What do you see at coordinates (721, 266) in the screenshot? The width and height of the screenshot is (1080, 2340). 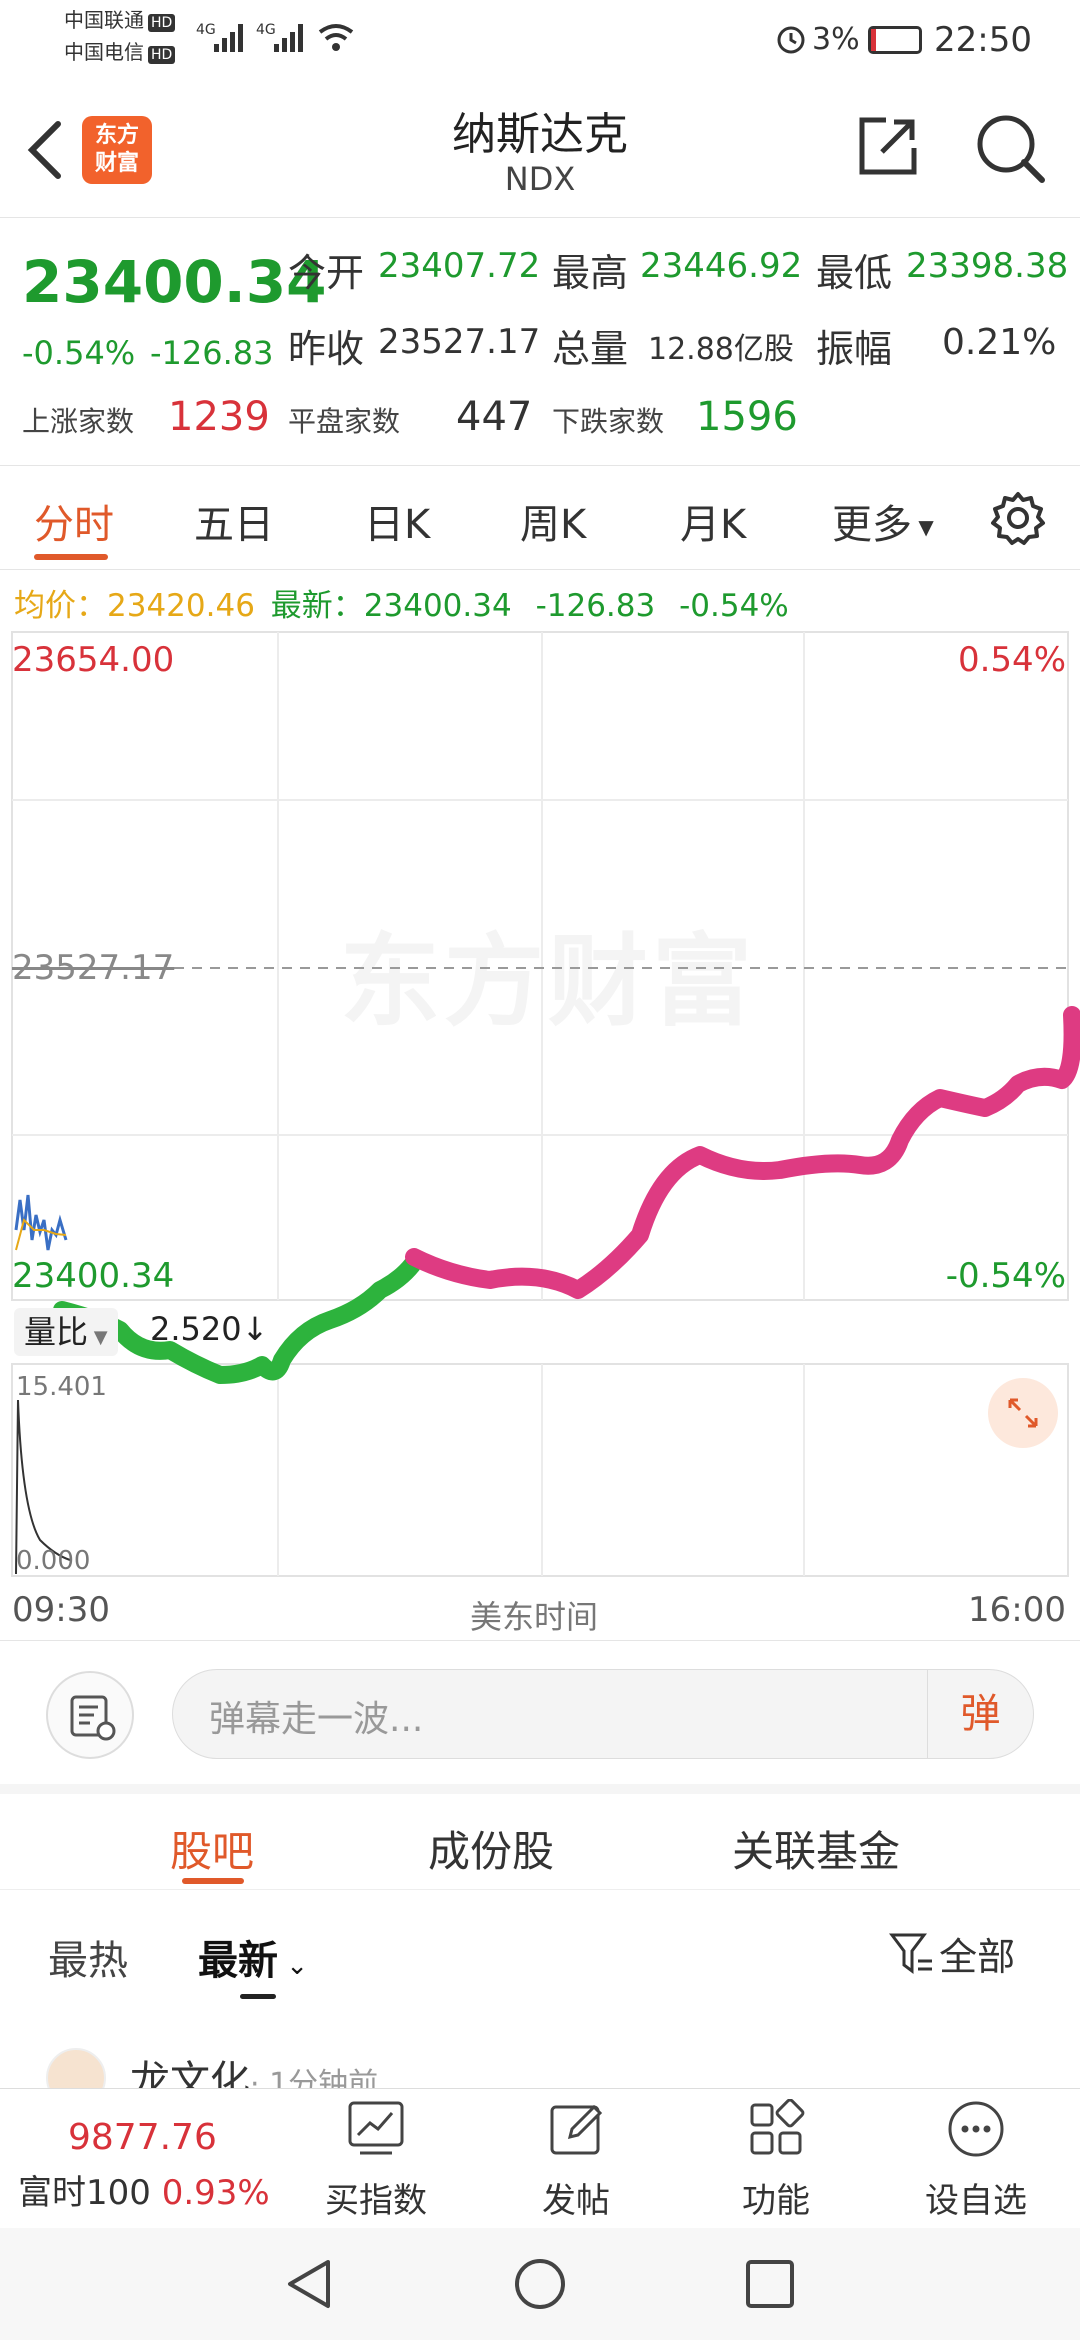 I see `high-value: 23446.92` at bounding box center [721, 266].